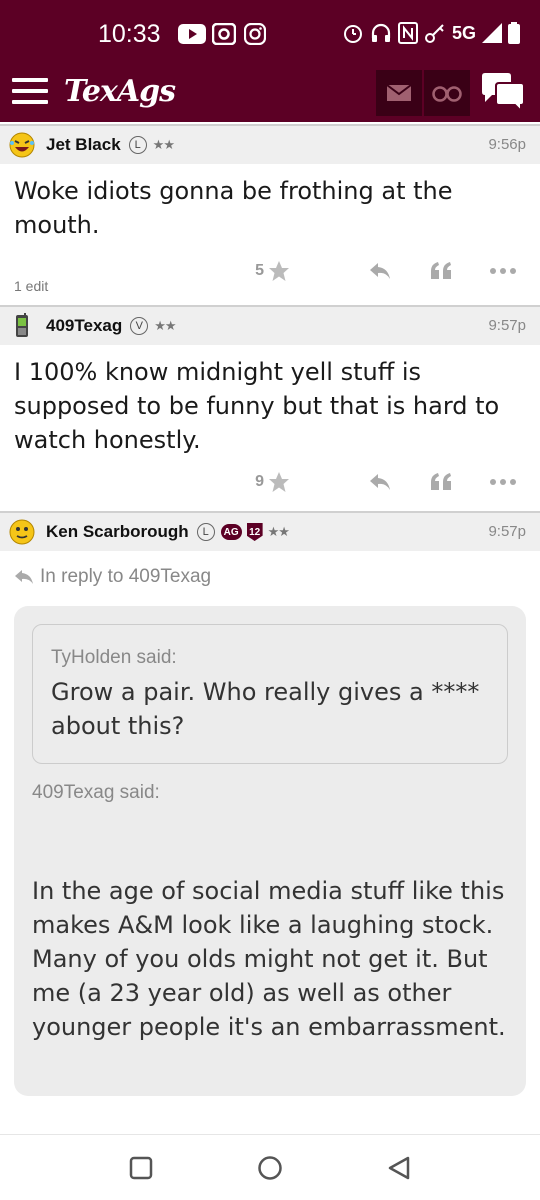  Describe the element at coordinates (231, 532) in the screenshot. I see `ag-badge: AG` at that location.